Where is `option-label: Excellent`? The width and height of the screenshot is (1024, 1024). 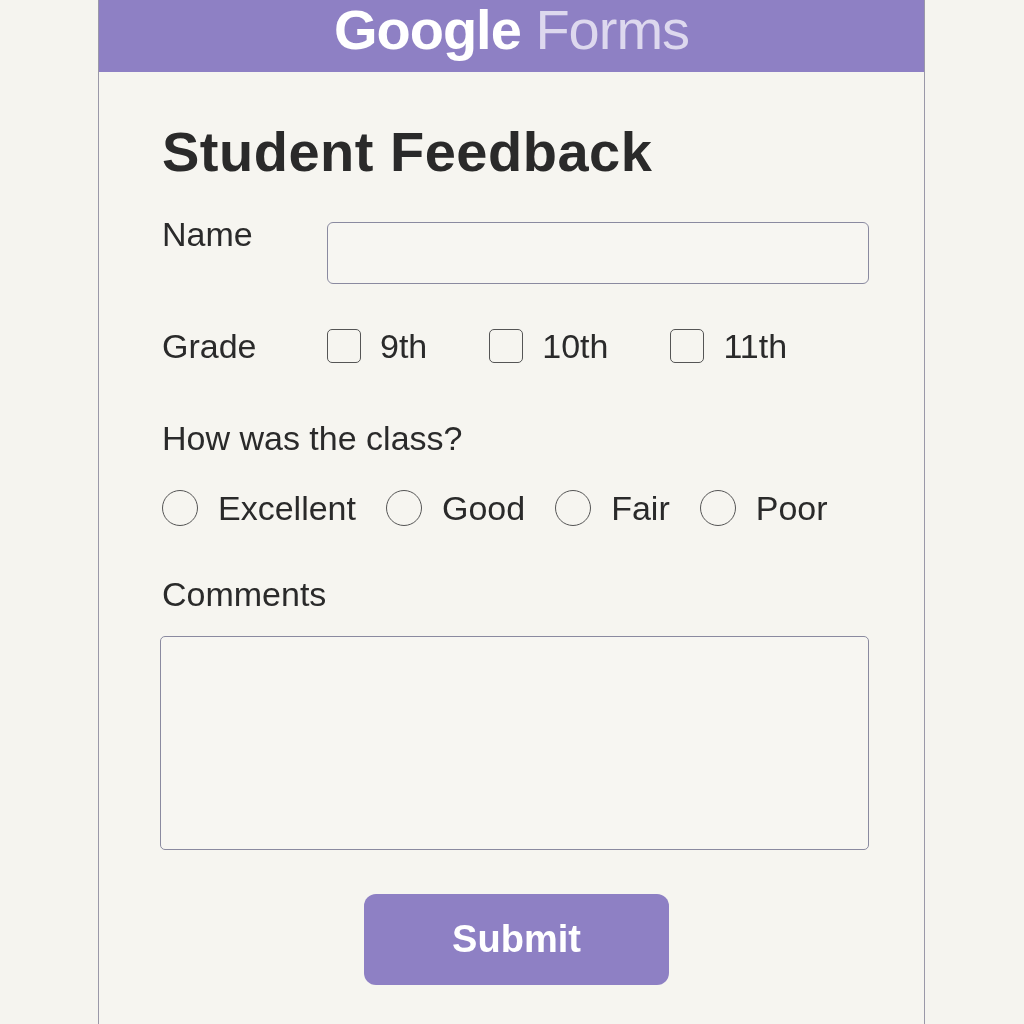 option-label: Excellent is located at coordinates (287, 508).